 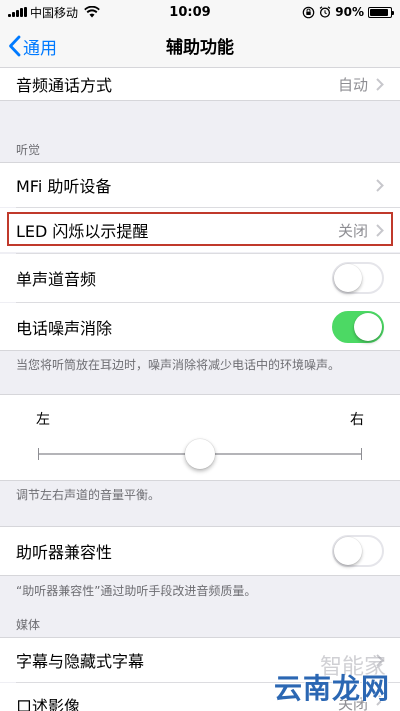 What do you see at coordinates (82, 231) in the screenshot?
I see `led-flash-label: LED 闪烁以示提醒` at bounding box center [82, 231].